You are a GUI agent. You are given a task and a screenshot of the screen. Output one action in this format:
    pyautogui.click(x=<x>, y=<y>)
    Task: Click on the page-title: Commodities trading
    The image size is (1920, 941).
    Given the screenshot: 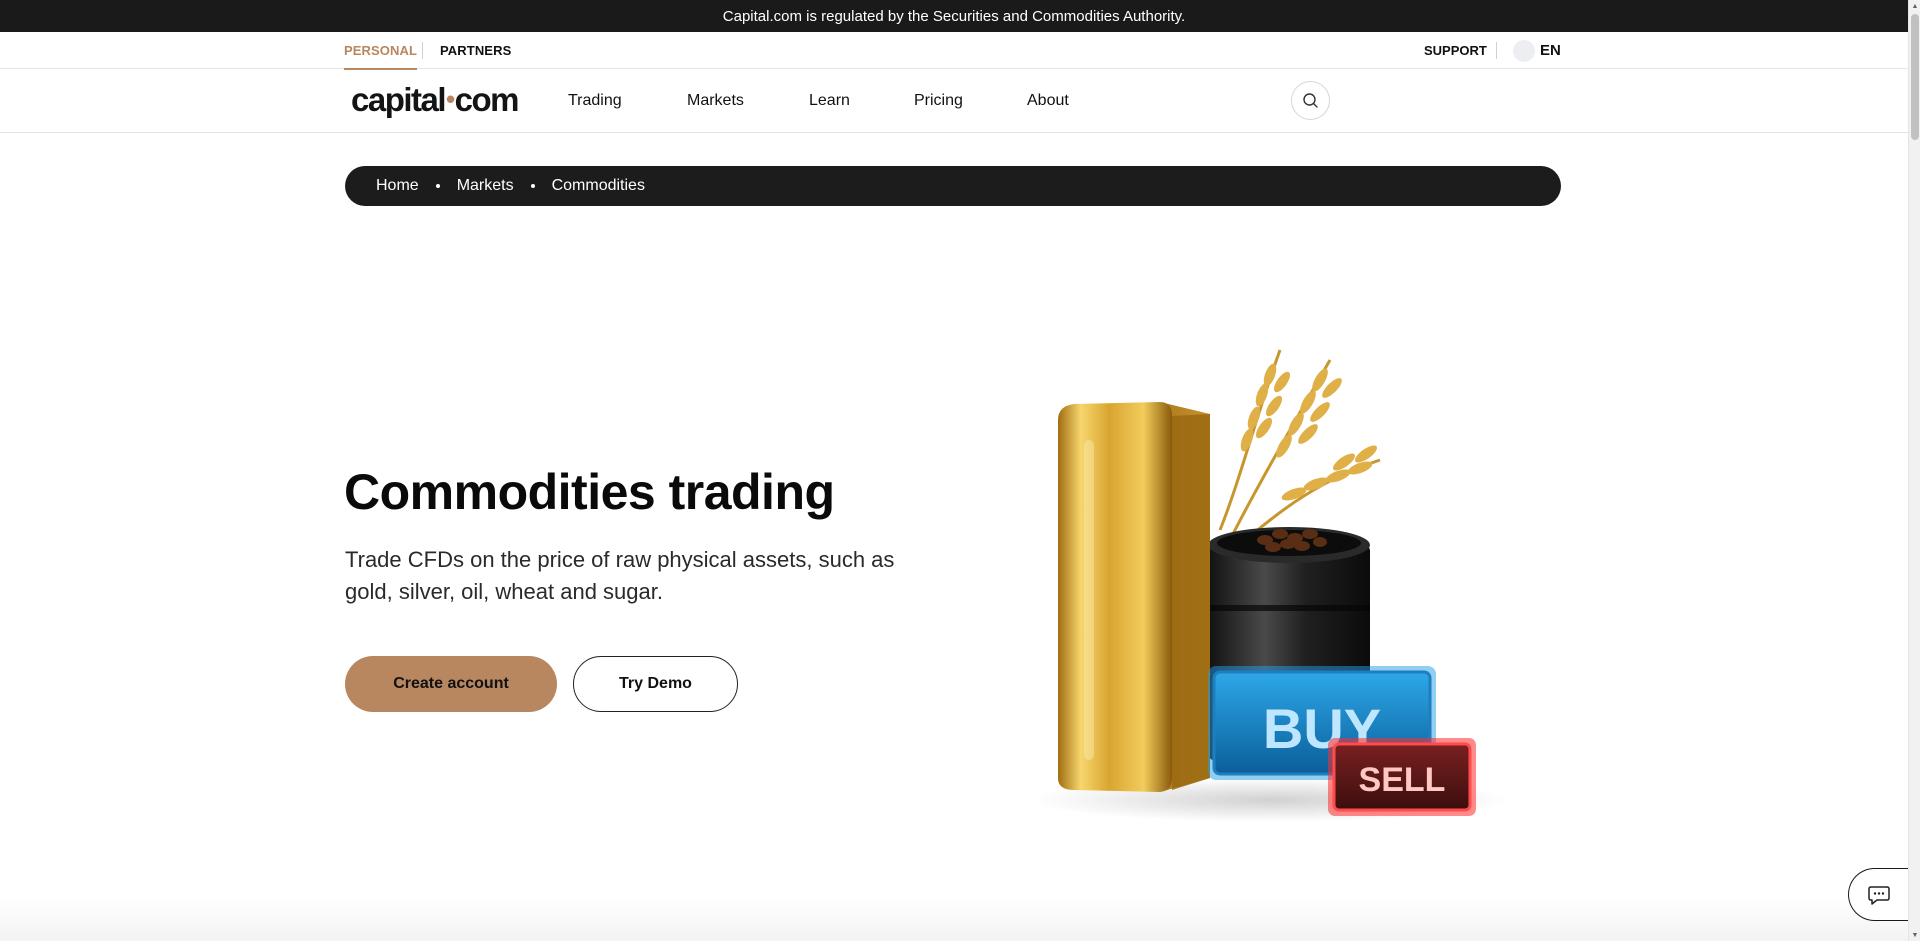 What is the action you would take?
    pyautogui.click(x=589, y=492)
    